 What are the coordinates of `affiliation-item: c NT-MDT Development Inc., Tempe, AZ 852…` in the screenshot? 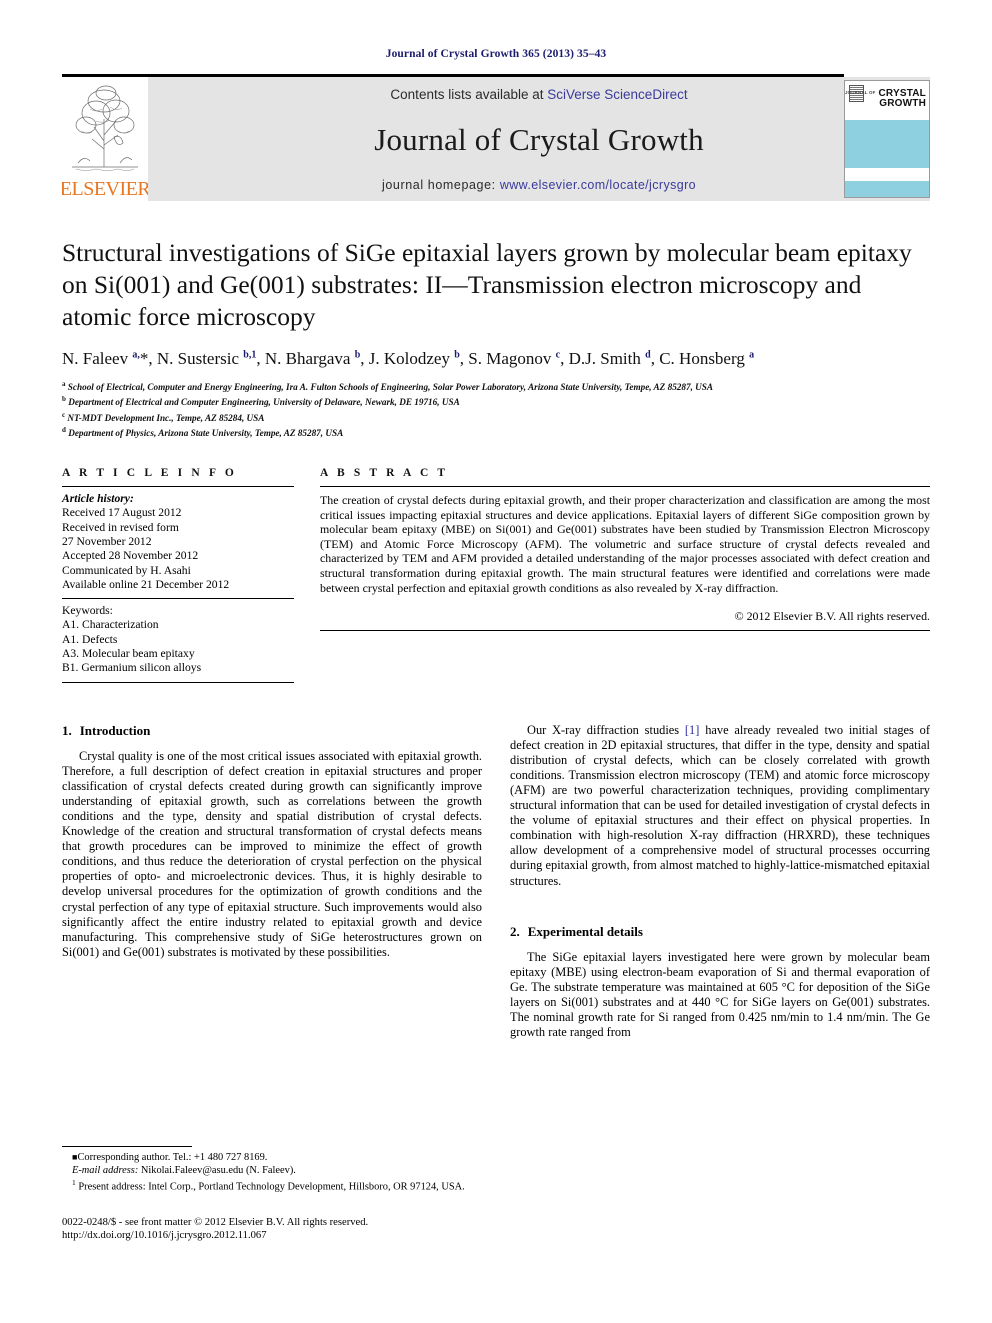 It's located at (496, 416).